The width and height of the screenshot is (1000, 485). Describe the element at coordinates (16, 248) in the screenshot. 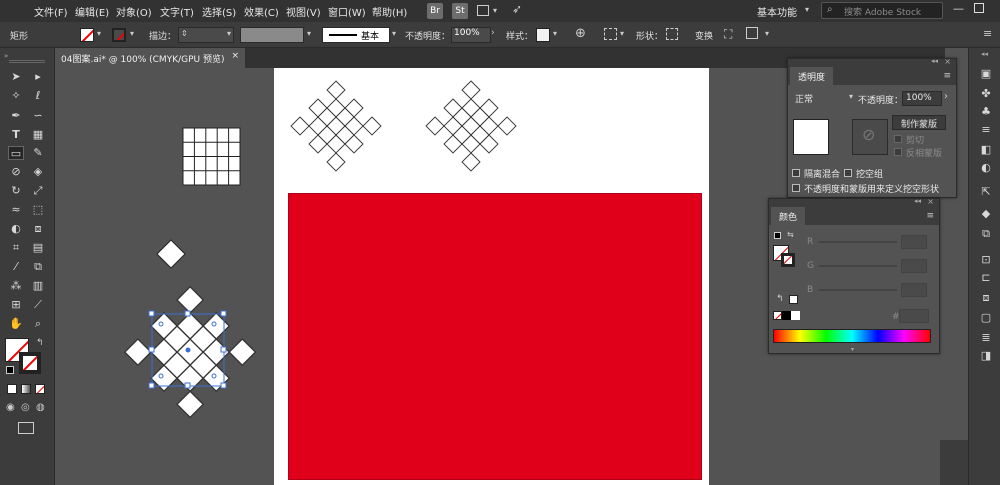

I see `mesh-icon: ⌗` at that location.